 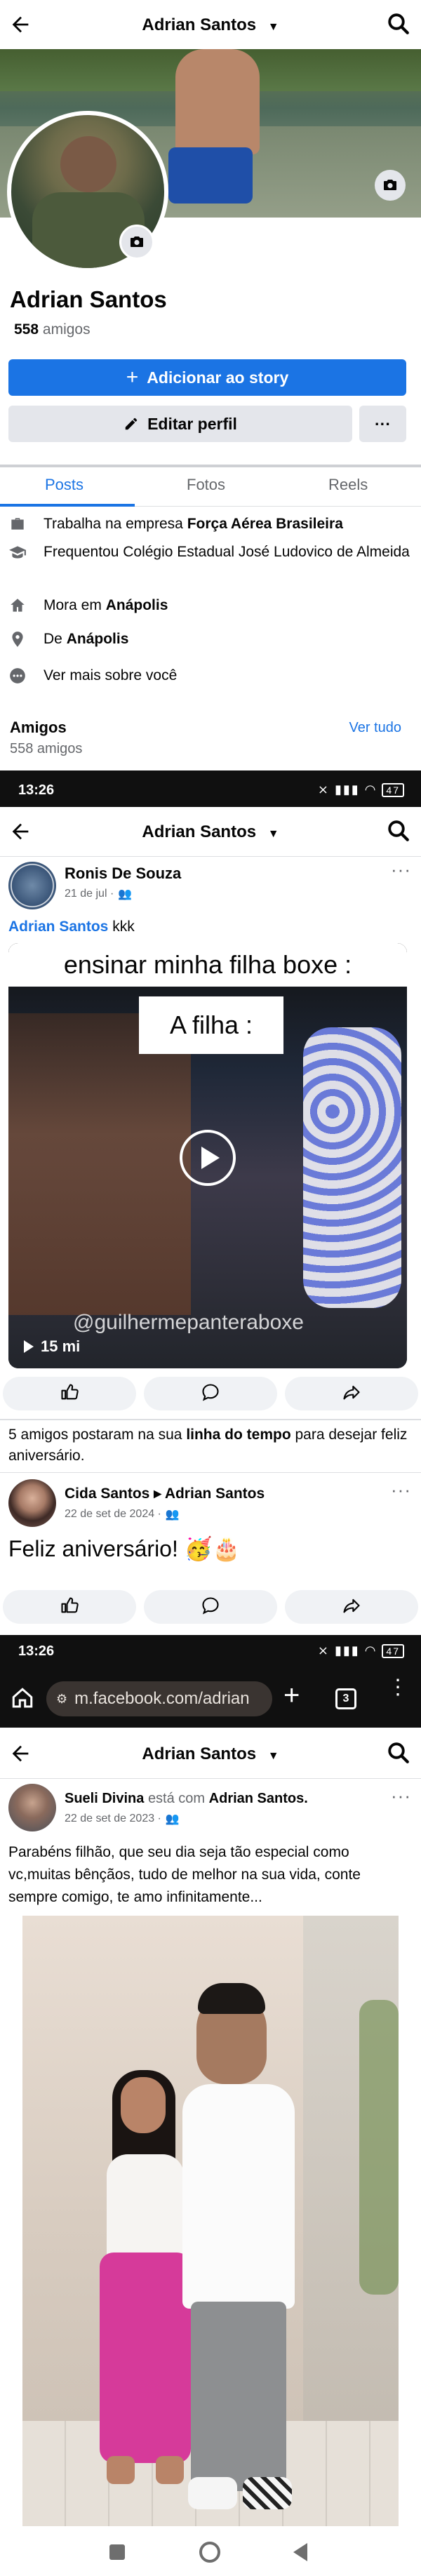 I want to click on more-dots-icon: ···, so click(x=383, y=424).